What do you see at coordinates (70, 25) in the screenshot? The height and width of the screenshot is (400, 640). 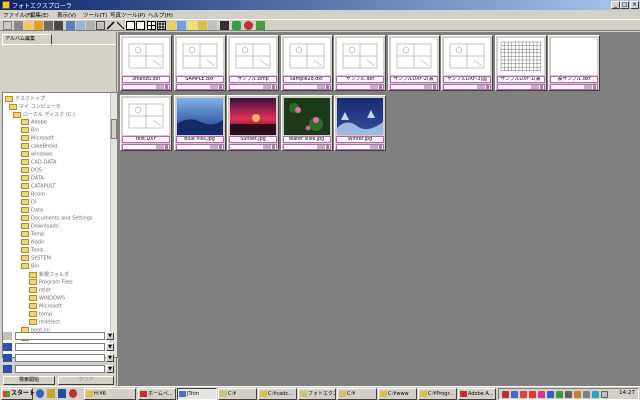 I see `copy-icon` at bounding box center [70, 25].